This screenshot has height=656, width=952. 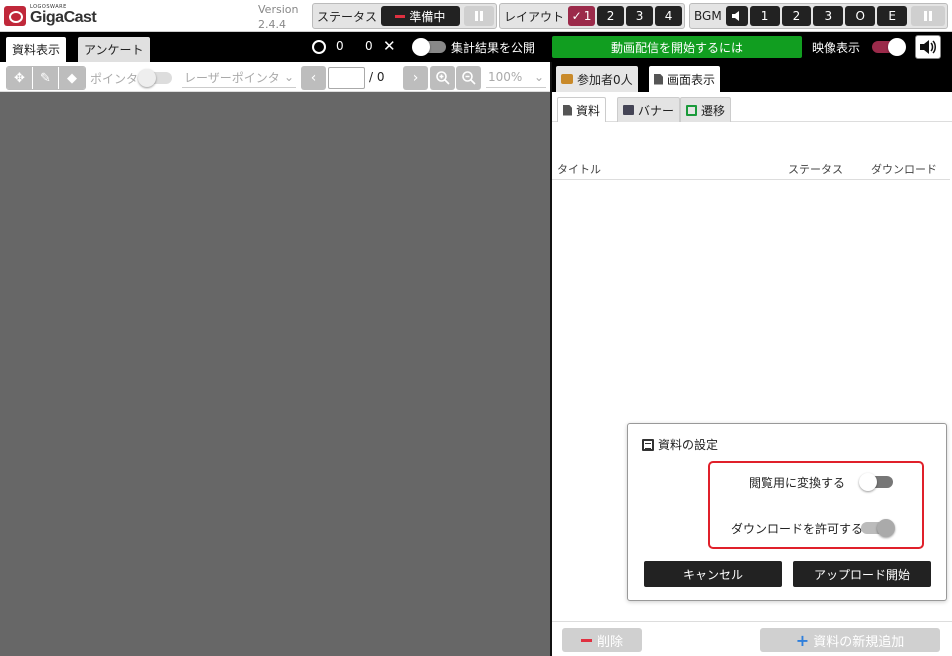 I want to click on pointer-label: ポインタ, so click(x=114, y=79).